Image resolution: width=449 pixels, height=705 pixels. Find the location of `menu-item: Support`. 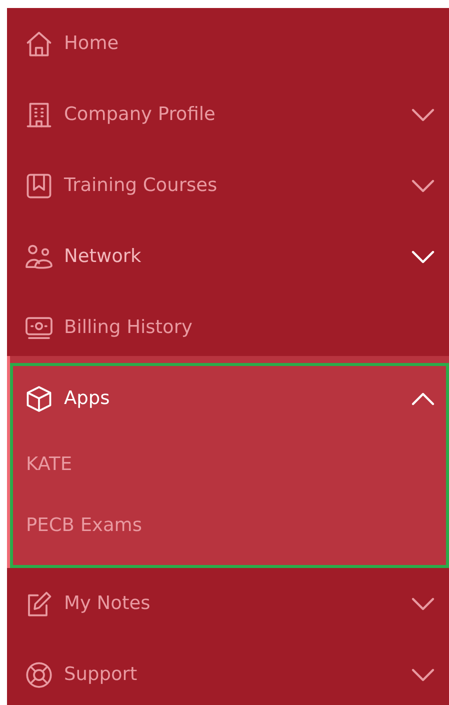

menu-item: Support is located at coordinates (228, 672).